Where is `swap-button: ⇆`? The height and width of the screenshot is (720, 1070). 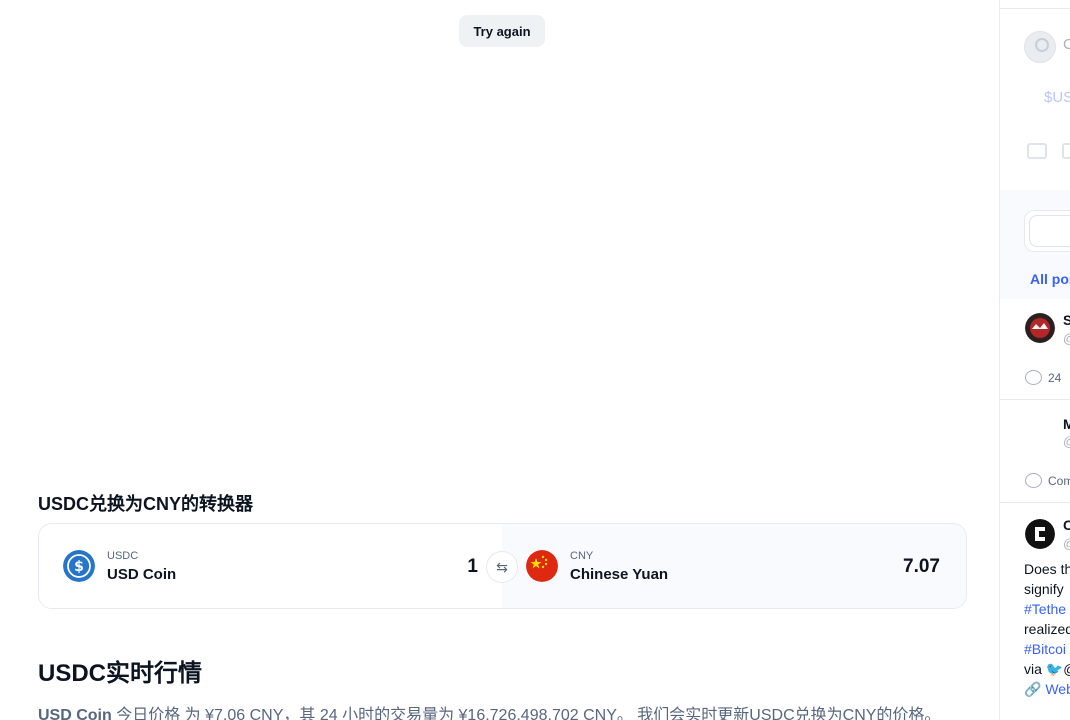
swap-button: ⇆ is located at coordinates (502, 567).